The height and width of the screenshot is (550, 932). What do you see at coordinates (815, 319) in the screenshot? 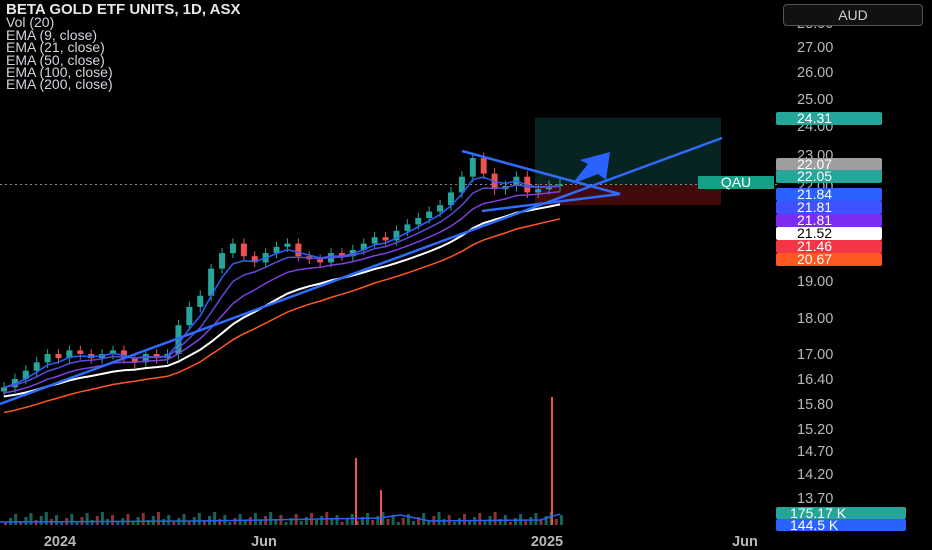
I see `y-tick-label: 18.00` at bounding box center [815, 319].